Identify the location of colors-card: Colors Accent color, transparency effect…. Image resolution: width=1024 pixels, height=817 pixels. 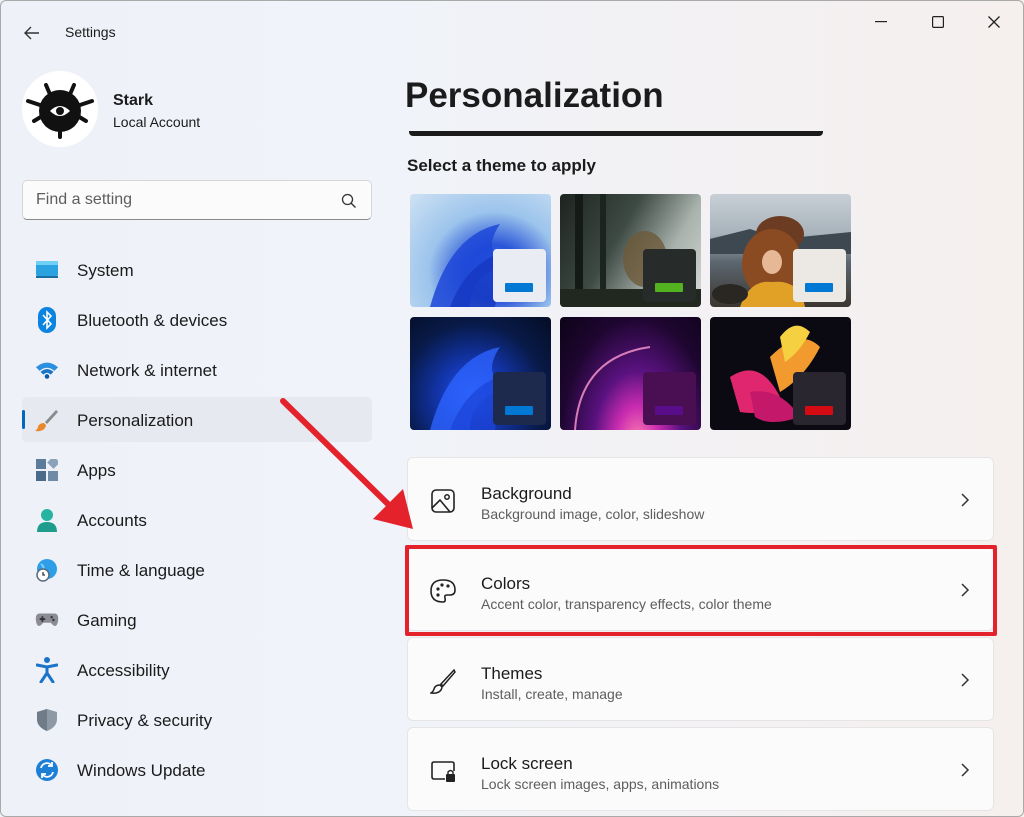
(700, 589).